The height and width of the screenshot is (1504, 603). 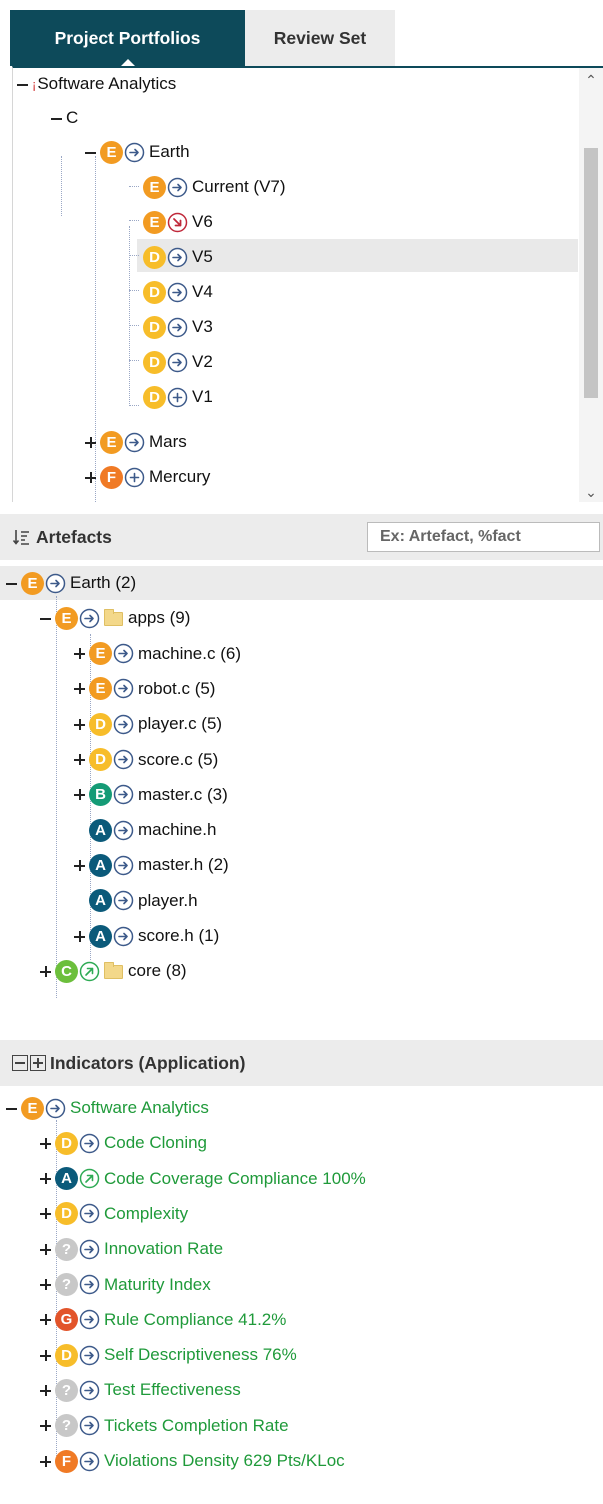 What do you see at coordinates (235, 1178) in the screenshot?
I see `node-label: Code Coverage Compliance 100%` at bounding box center [235, 1178].